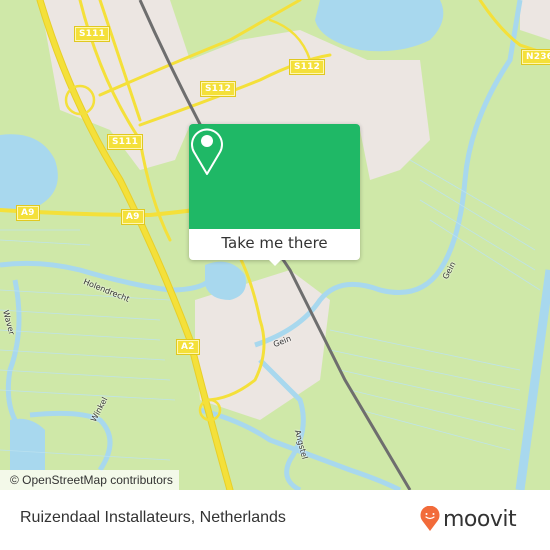 The image size is (550, 550). Describe the element at coordinates (275, 262) in the screenshot. I see `popup-pointer` at that location.